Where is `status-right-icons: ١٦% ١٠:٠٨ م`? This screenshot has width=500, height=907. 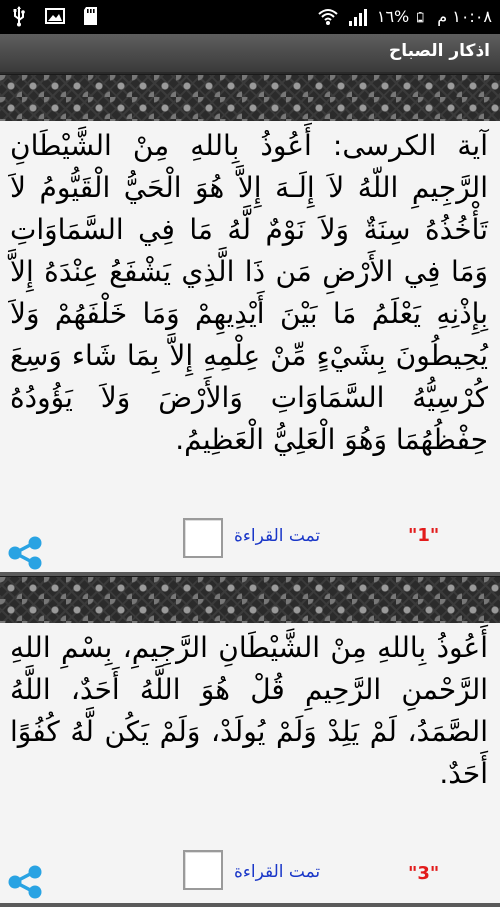
status-right-icons: ١٦% ١٠:٠٨ م is located at coordinates (404, 17).